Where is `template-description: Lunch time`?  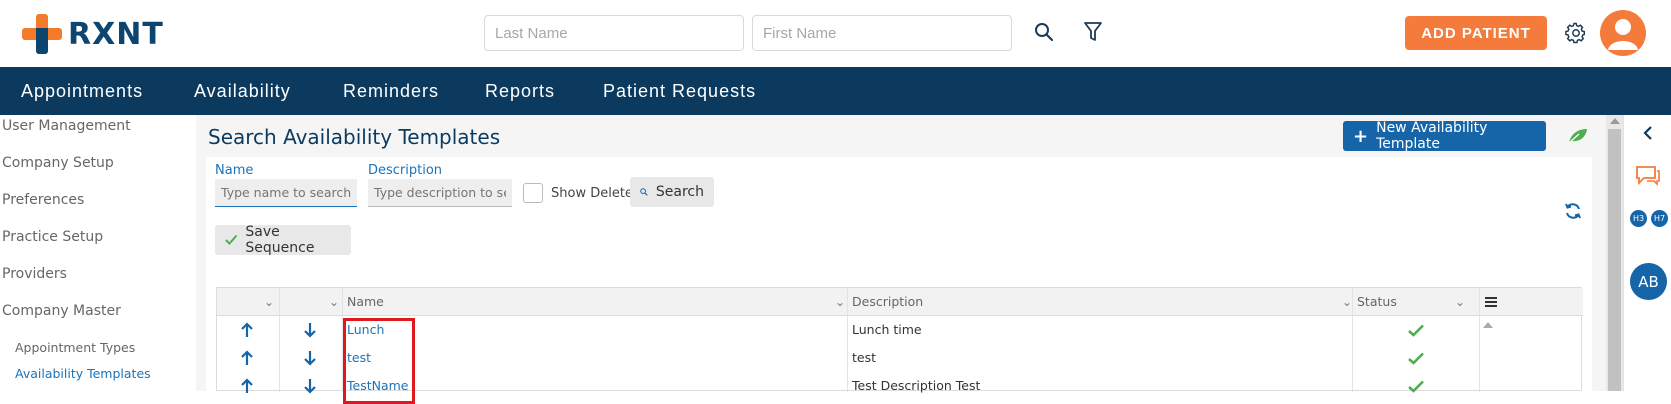
template-description: Lunch time is located at coordinates (887, 329).